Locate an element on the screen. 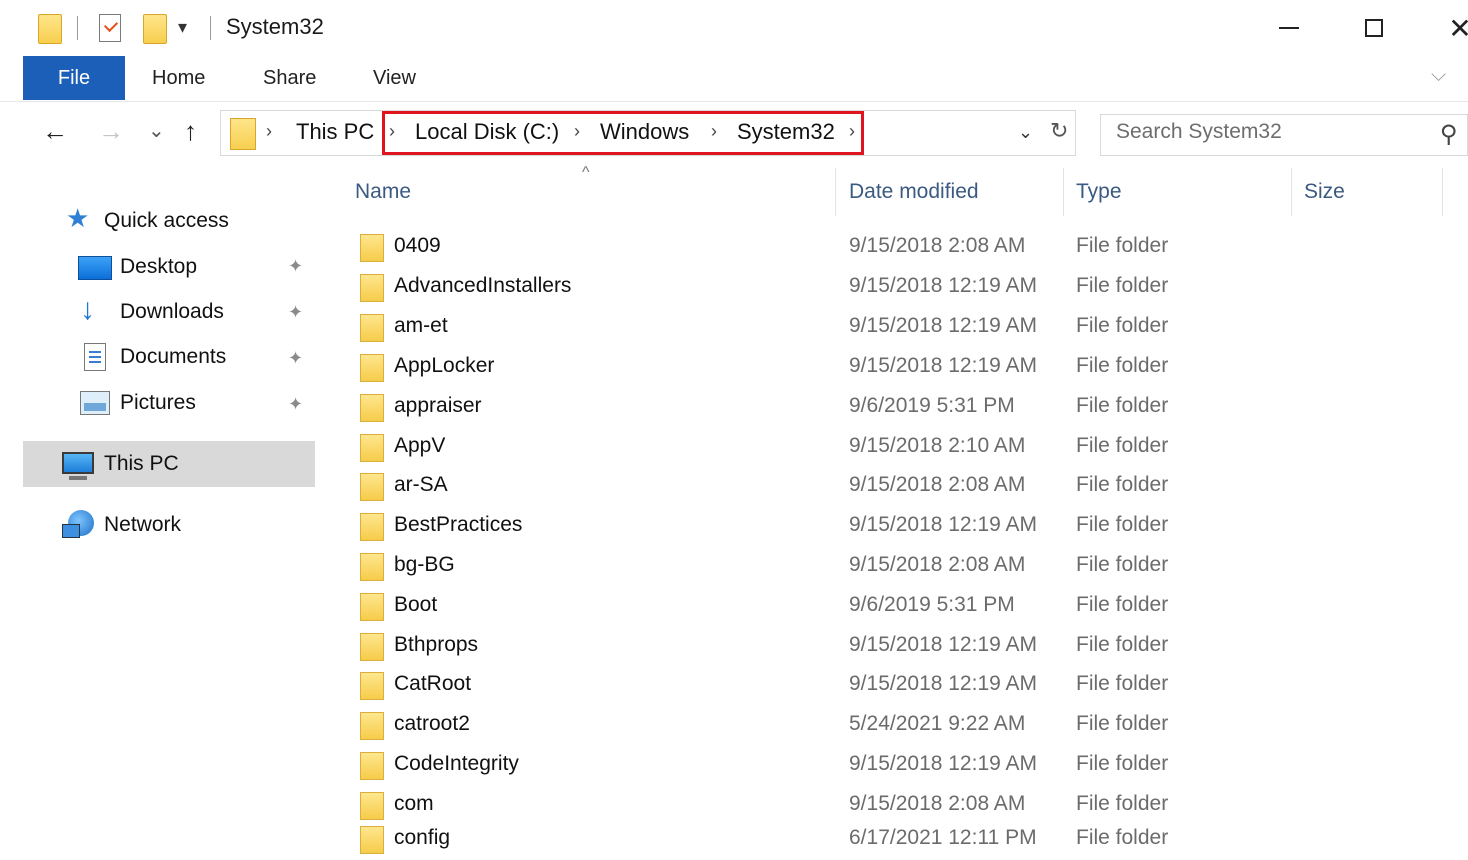 The height and width of the screenshot is (860, 1468). sidebar-item-label: Quick access is located at coordinates (166, 220).